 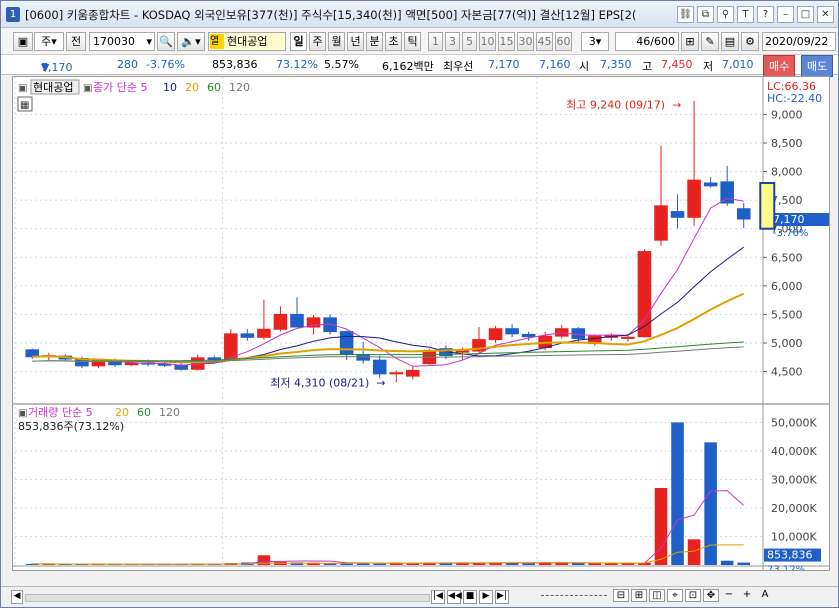 I want to click on minimize-icon: –, so click(x=785, y=14).